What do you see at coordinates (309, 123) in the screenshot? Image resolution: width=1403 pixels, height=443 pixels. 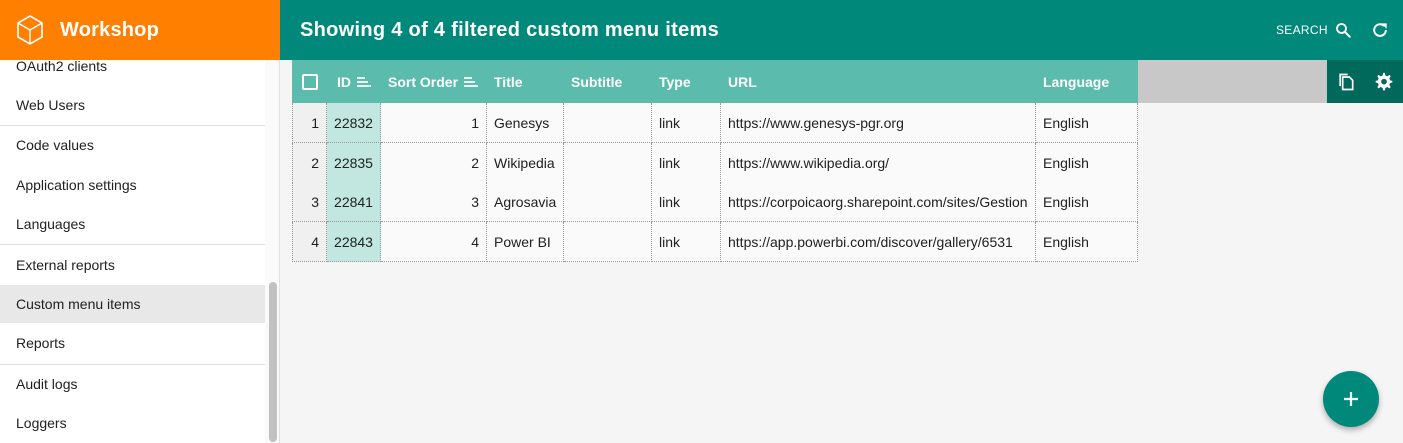 I see `row-number: 1` at bounding box center [309, 123].